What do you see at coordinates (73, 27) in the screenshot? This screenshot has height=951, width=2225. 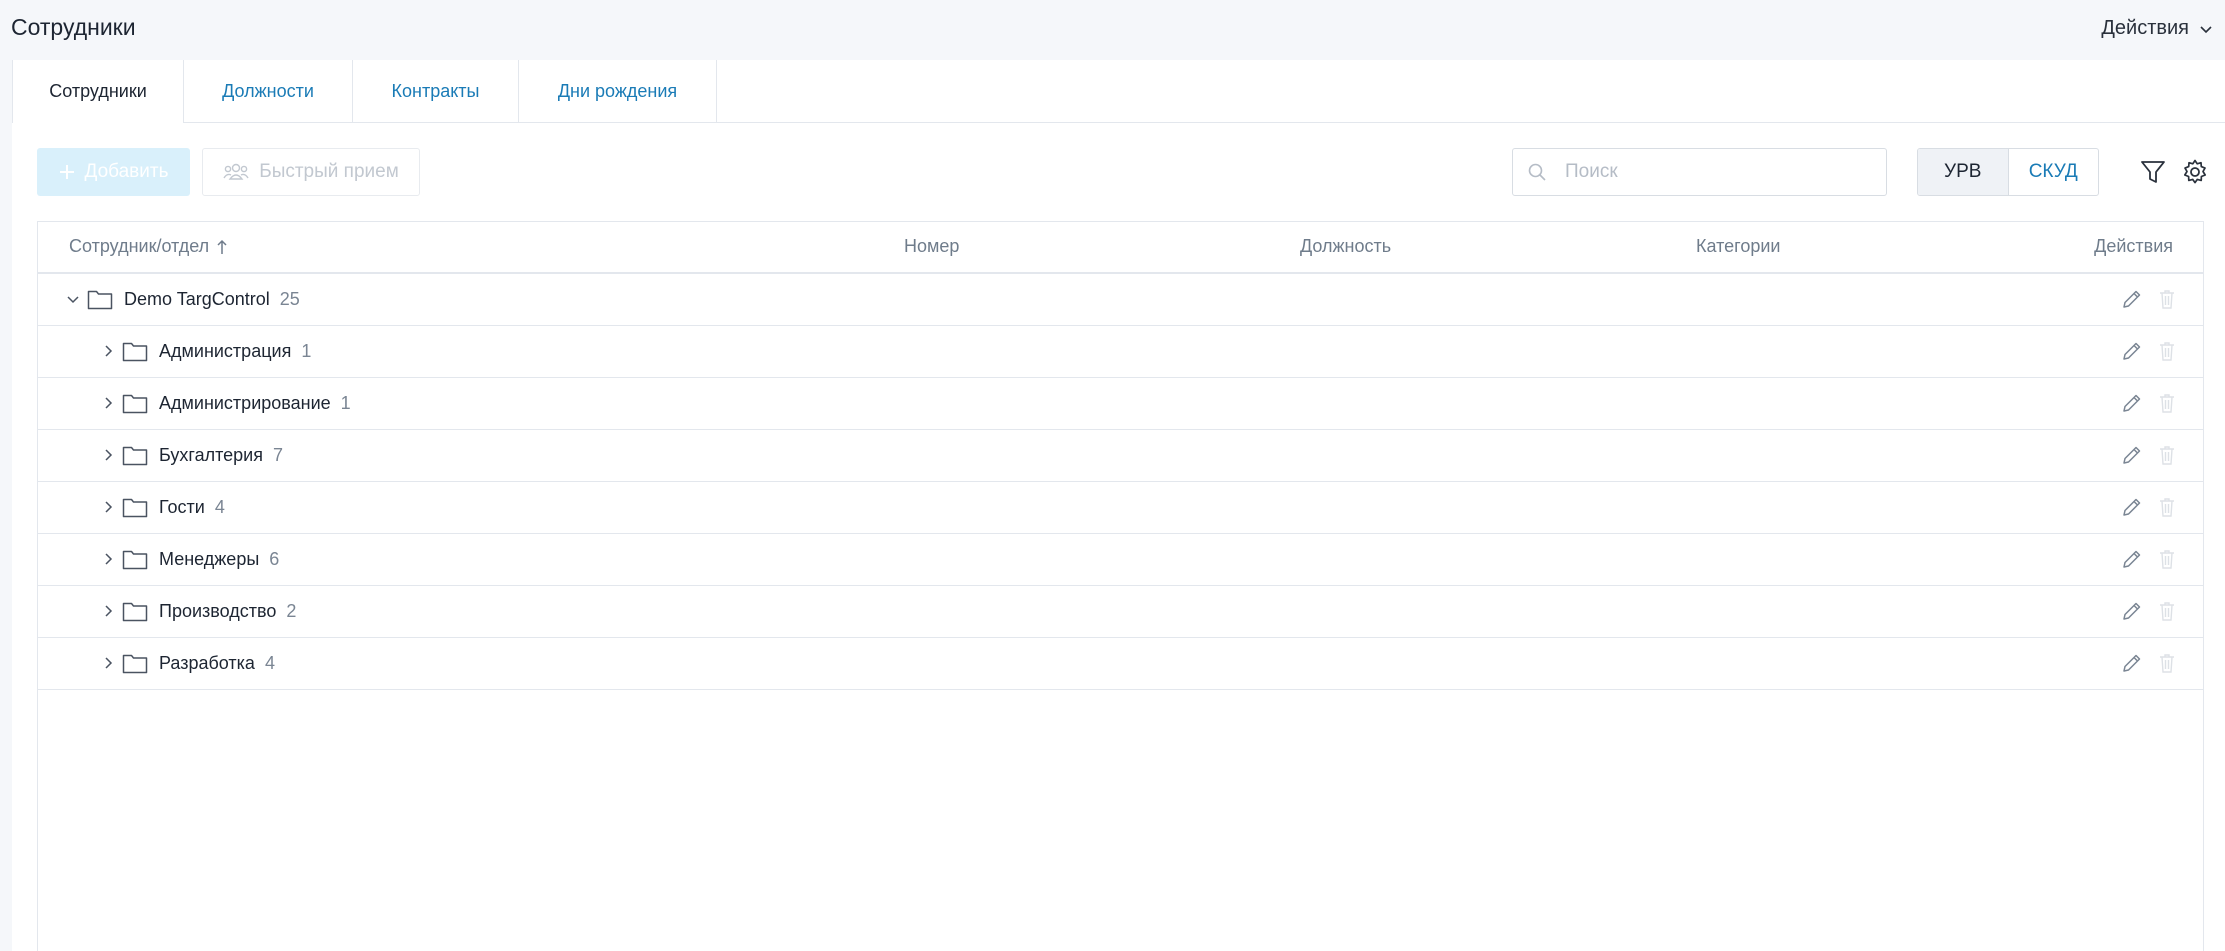 I see `page-title: Сотрудники` at bounding box center [73, 27].